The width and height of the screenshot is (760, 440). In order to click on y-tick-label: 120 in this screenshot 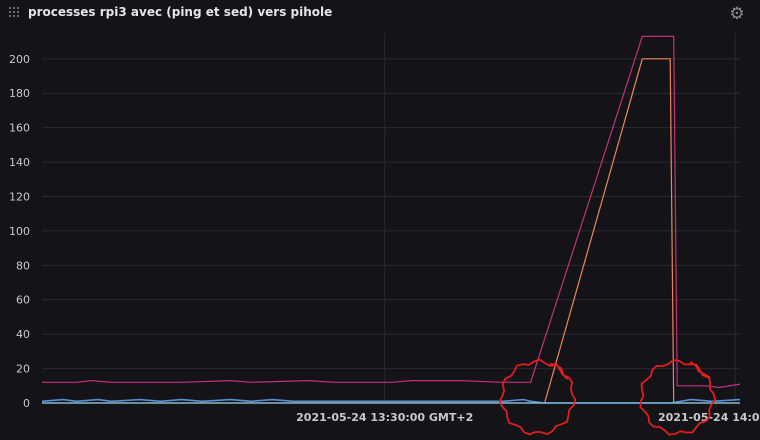, I will do `click(19, 196)`.